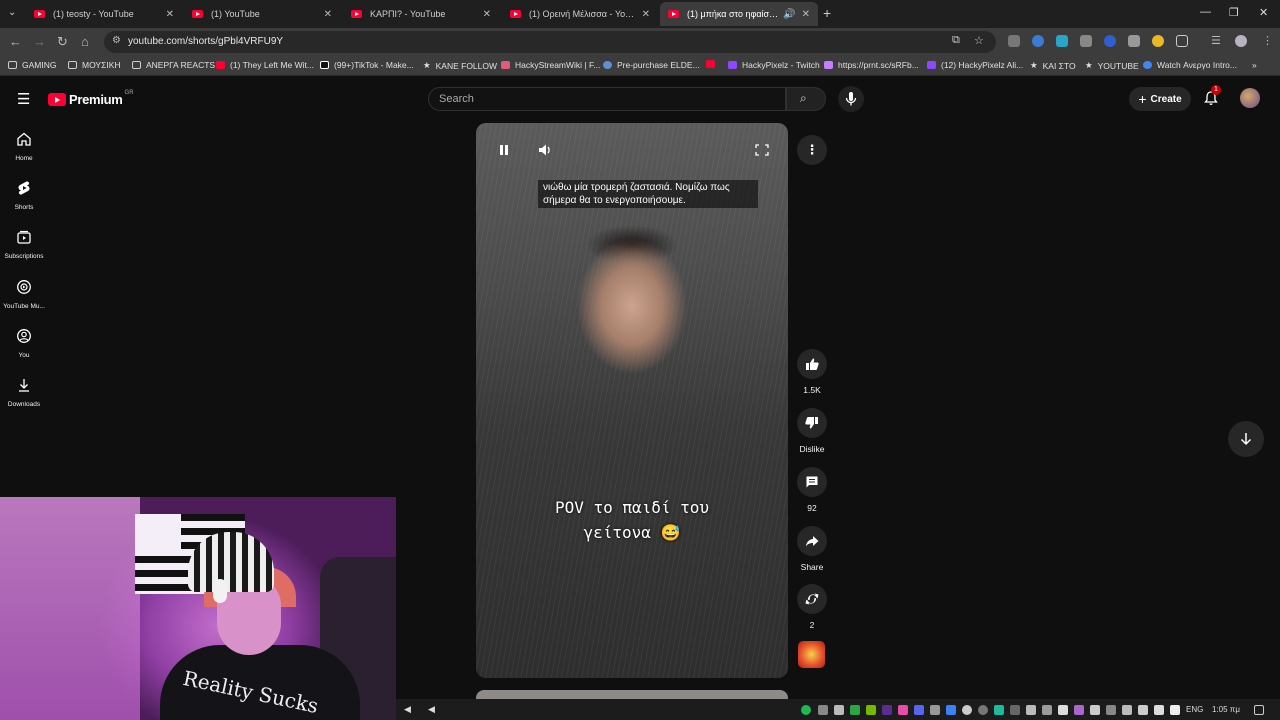 The height and width of the screenshot is (720, 1280). I want to click on new-tab-button: +, so click(827, 13).